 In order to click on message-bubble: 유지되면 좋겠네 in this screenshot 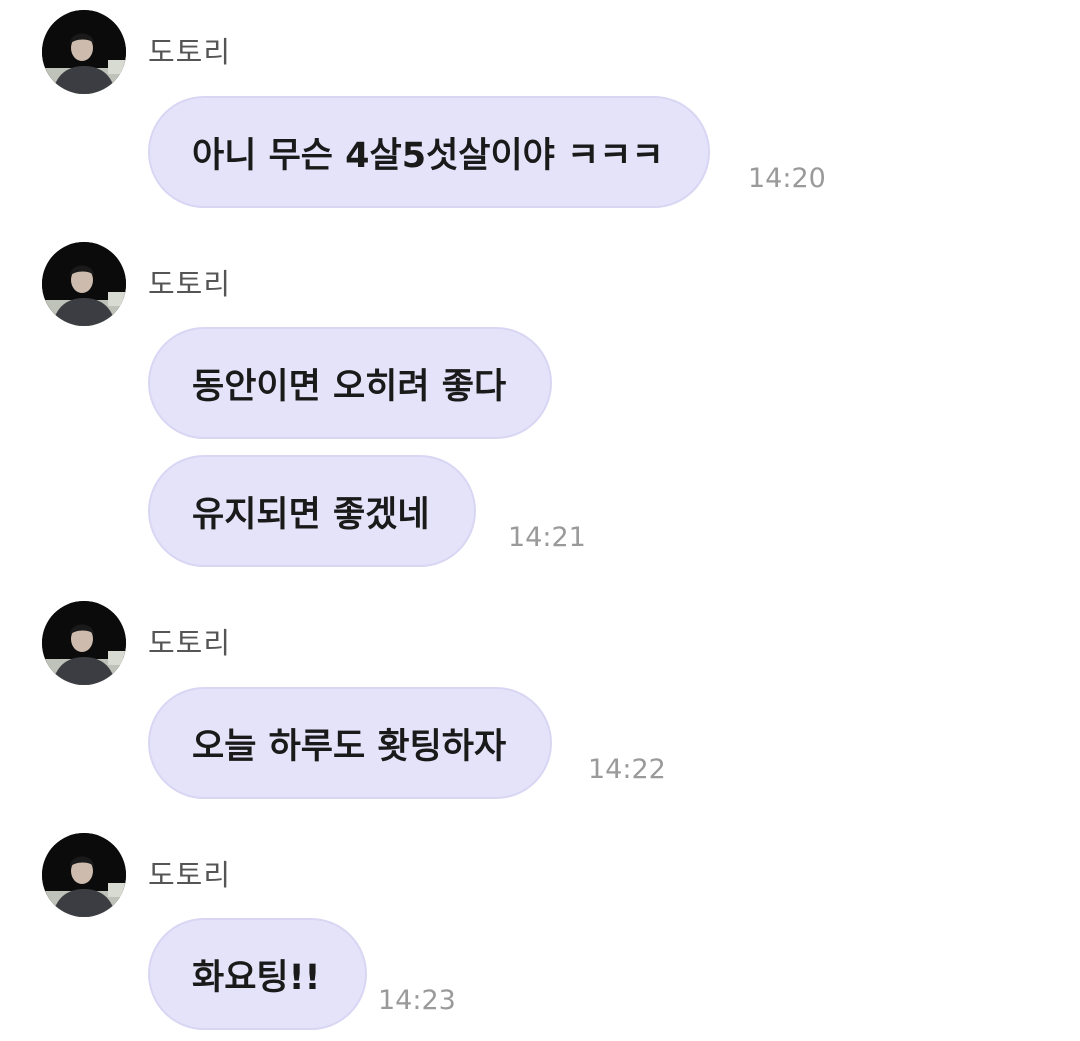, I will do `click(312, 511)`.